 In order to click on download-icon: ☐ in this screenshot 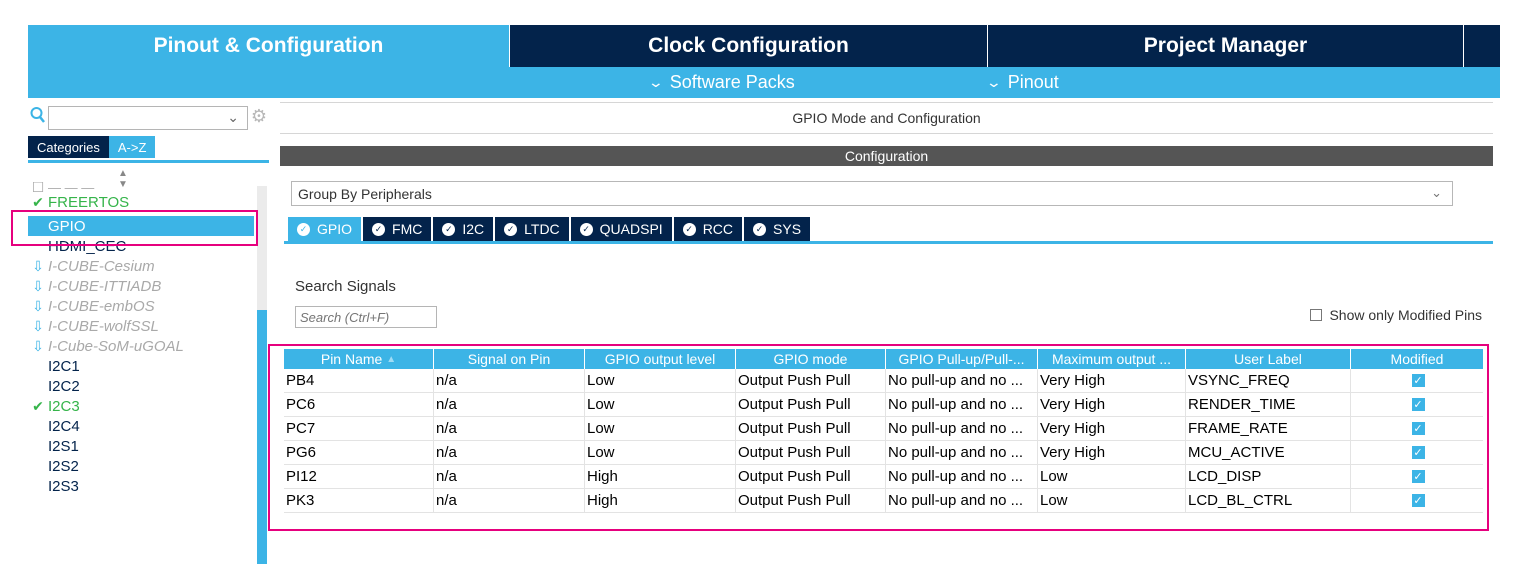, I will do `click(38, 187)`.